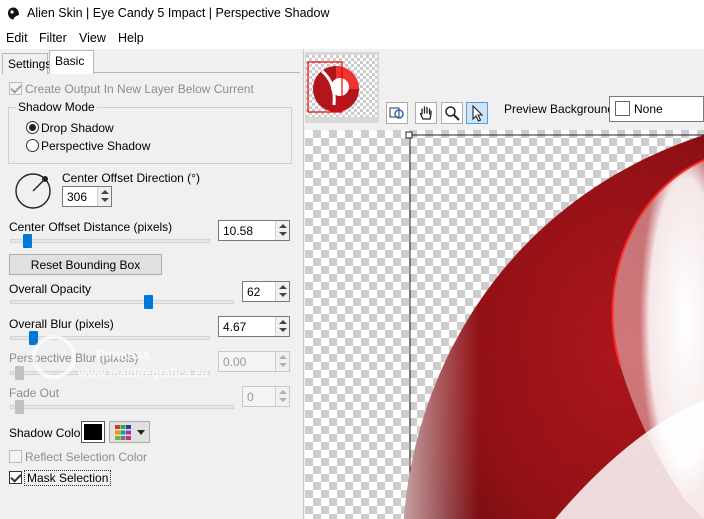 The width and height of the screenshot is (704, 519). What do you see at coordinates (150, 135) in the screenshot?
I see `shadow-mode-group` at bounding box center [150, 135].